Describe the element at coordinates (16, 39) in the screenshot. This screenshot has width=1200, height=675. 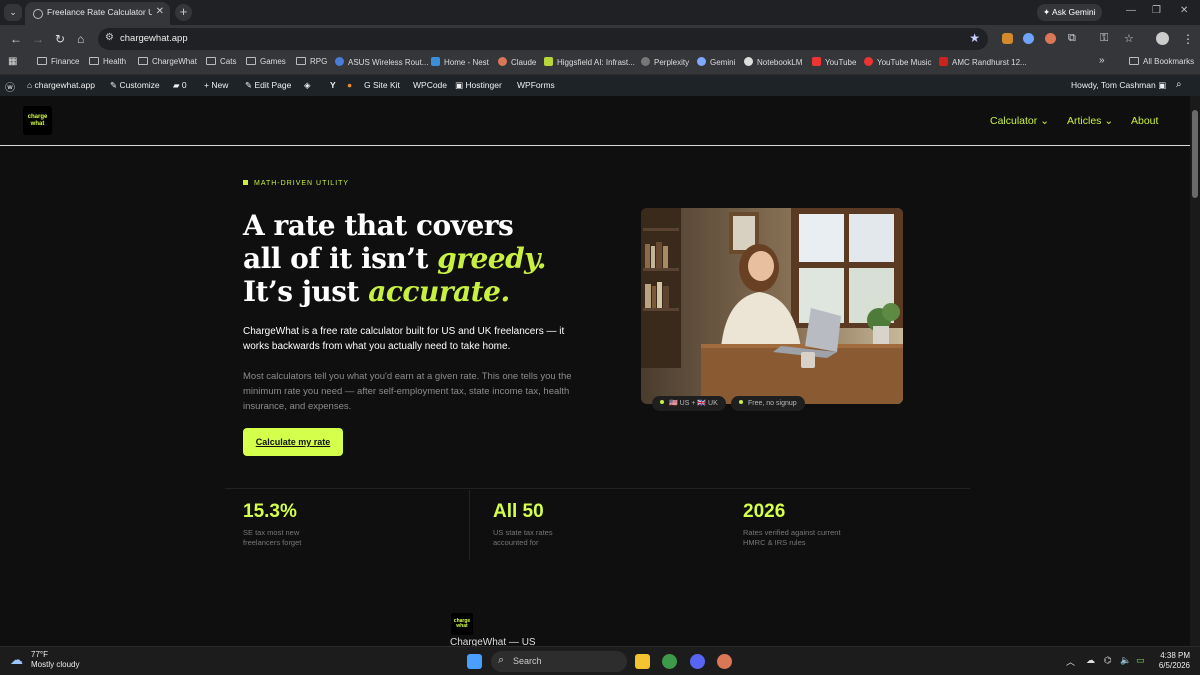
I see `back-icon: ←` at that location.